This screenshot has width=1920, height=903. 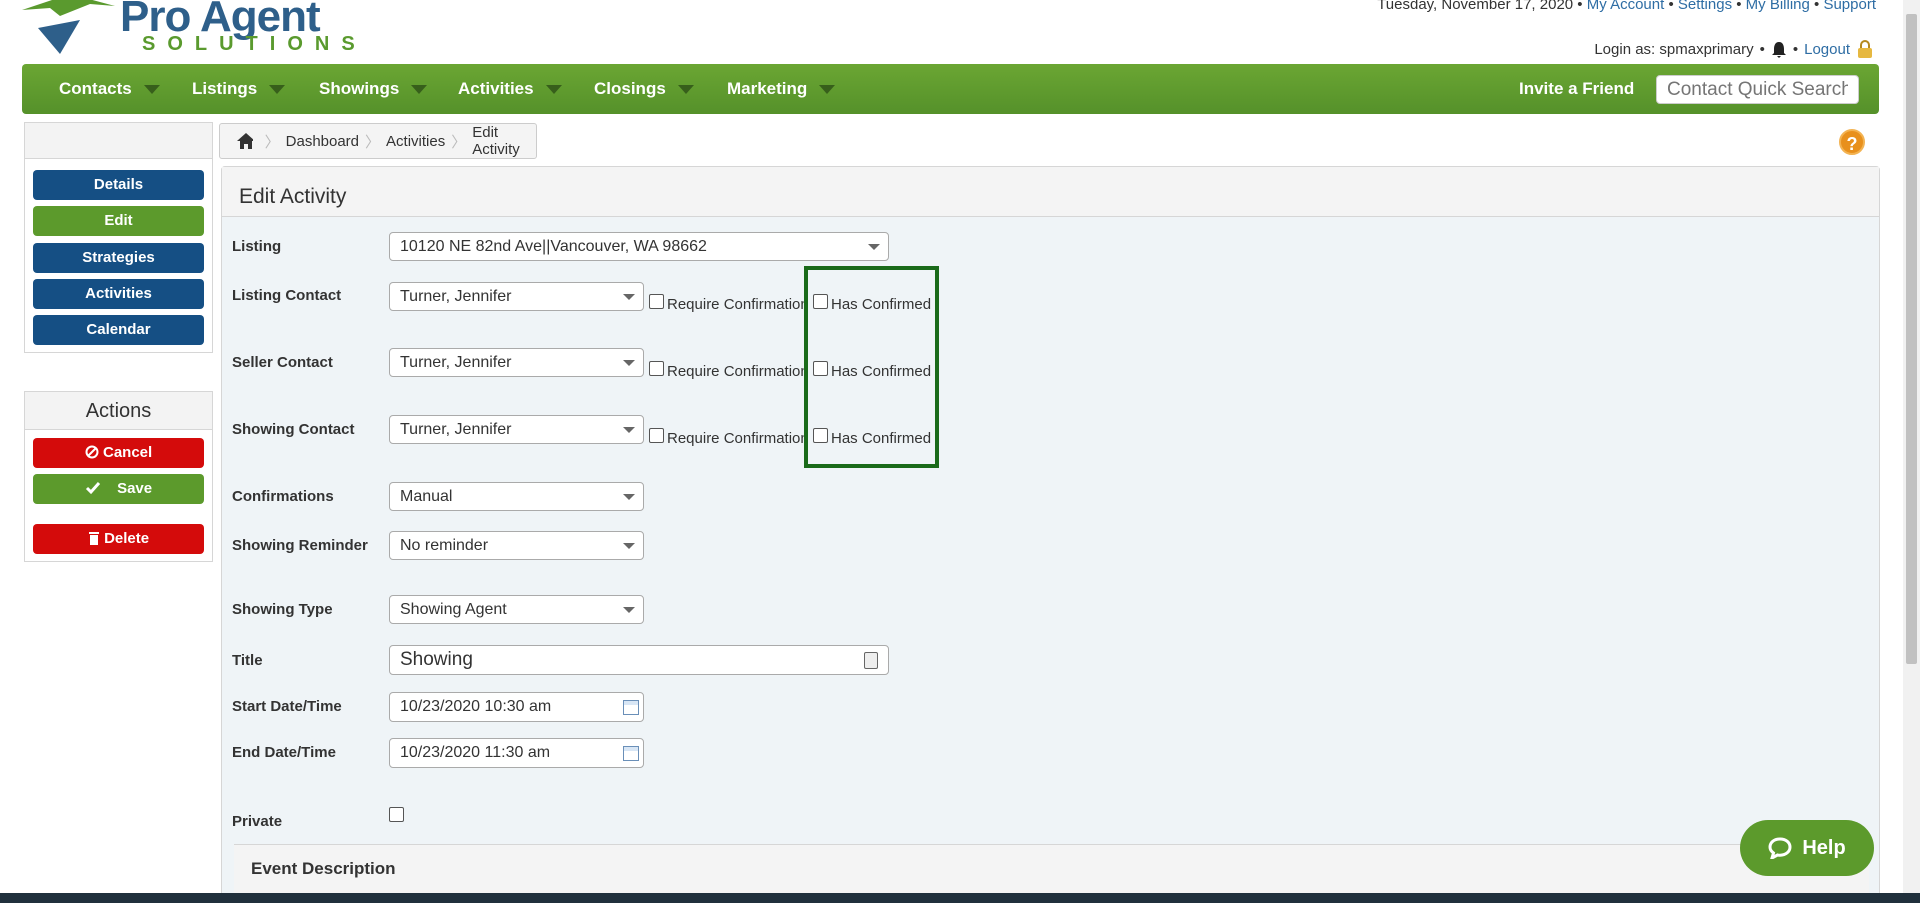 What do you see at coordinates (287, 295) in the screenshot?
I see `listing-contact-label: Listing Contact` at bounding box center [287, 295].